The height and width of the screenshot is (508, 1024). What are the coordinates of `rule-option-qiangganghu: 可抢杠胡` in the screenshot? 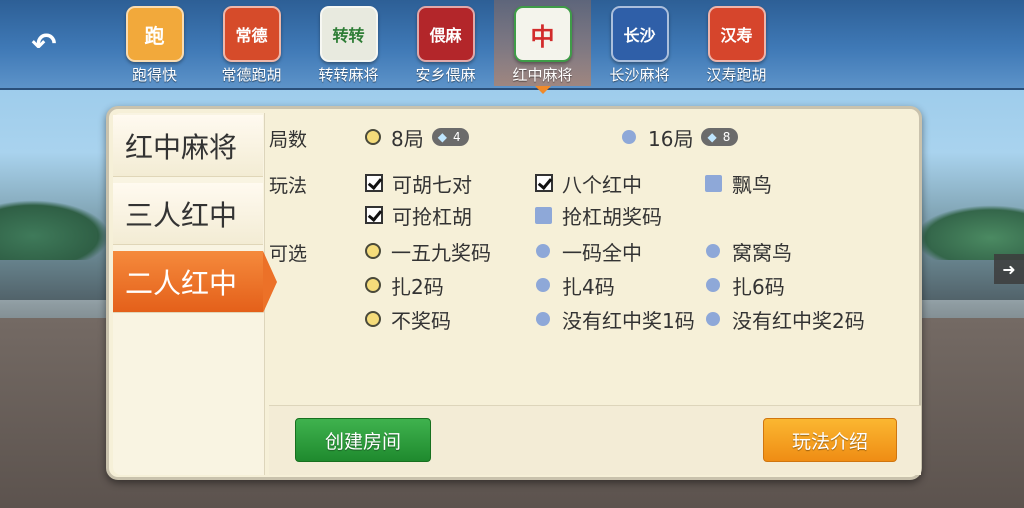 It's located at (418, 215).